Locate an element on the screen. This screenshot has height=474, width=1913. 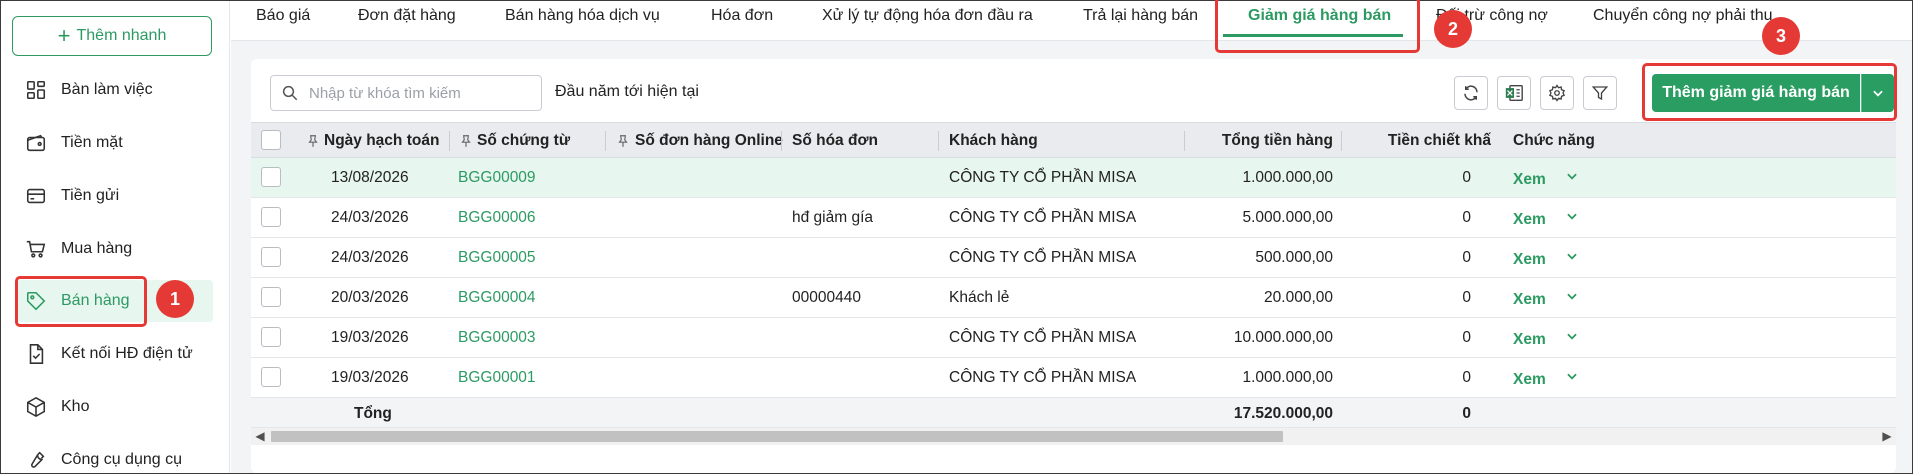
horizontal-scrollbar: ◀ ▶ is located at coordinates (1073, 436).